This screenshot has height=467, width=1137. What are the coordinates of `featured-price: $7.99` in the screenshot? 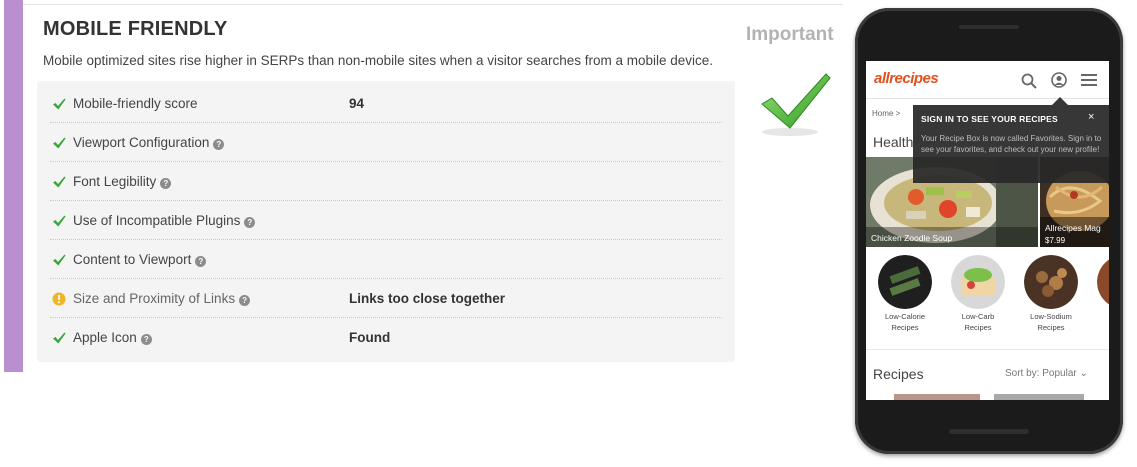 It's located at (1055, 240).